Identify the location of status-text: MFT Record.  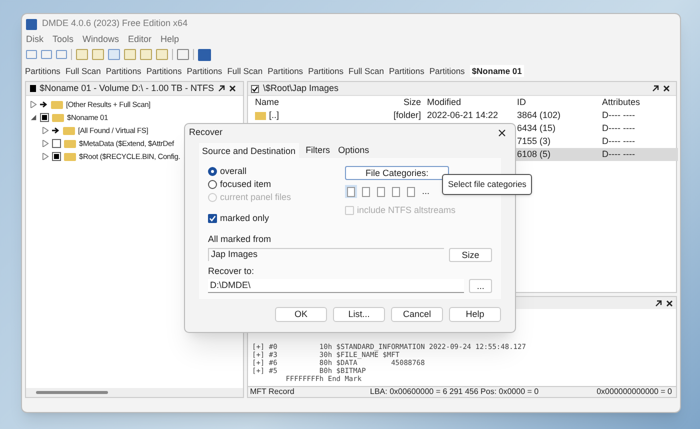
(272, 392).